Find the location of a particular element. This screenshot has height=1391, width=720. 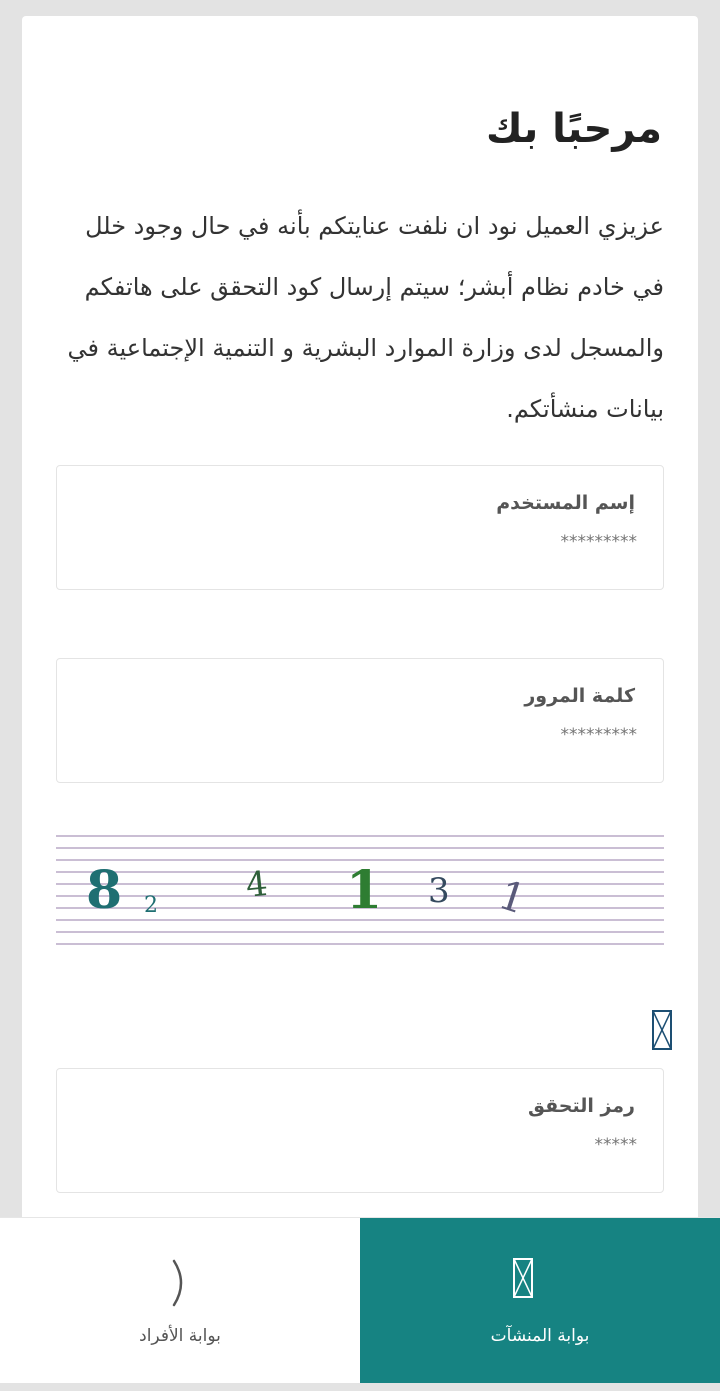

username-field: إسم المستخدم is located at coordinates (360, 527).